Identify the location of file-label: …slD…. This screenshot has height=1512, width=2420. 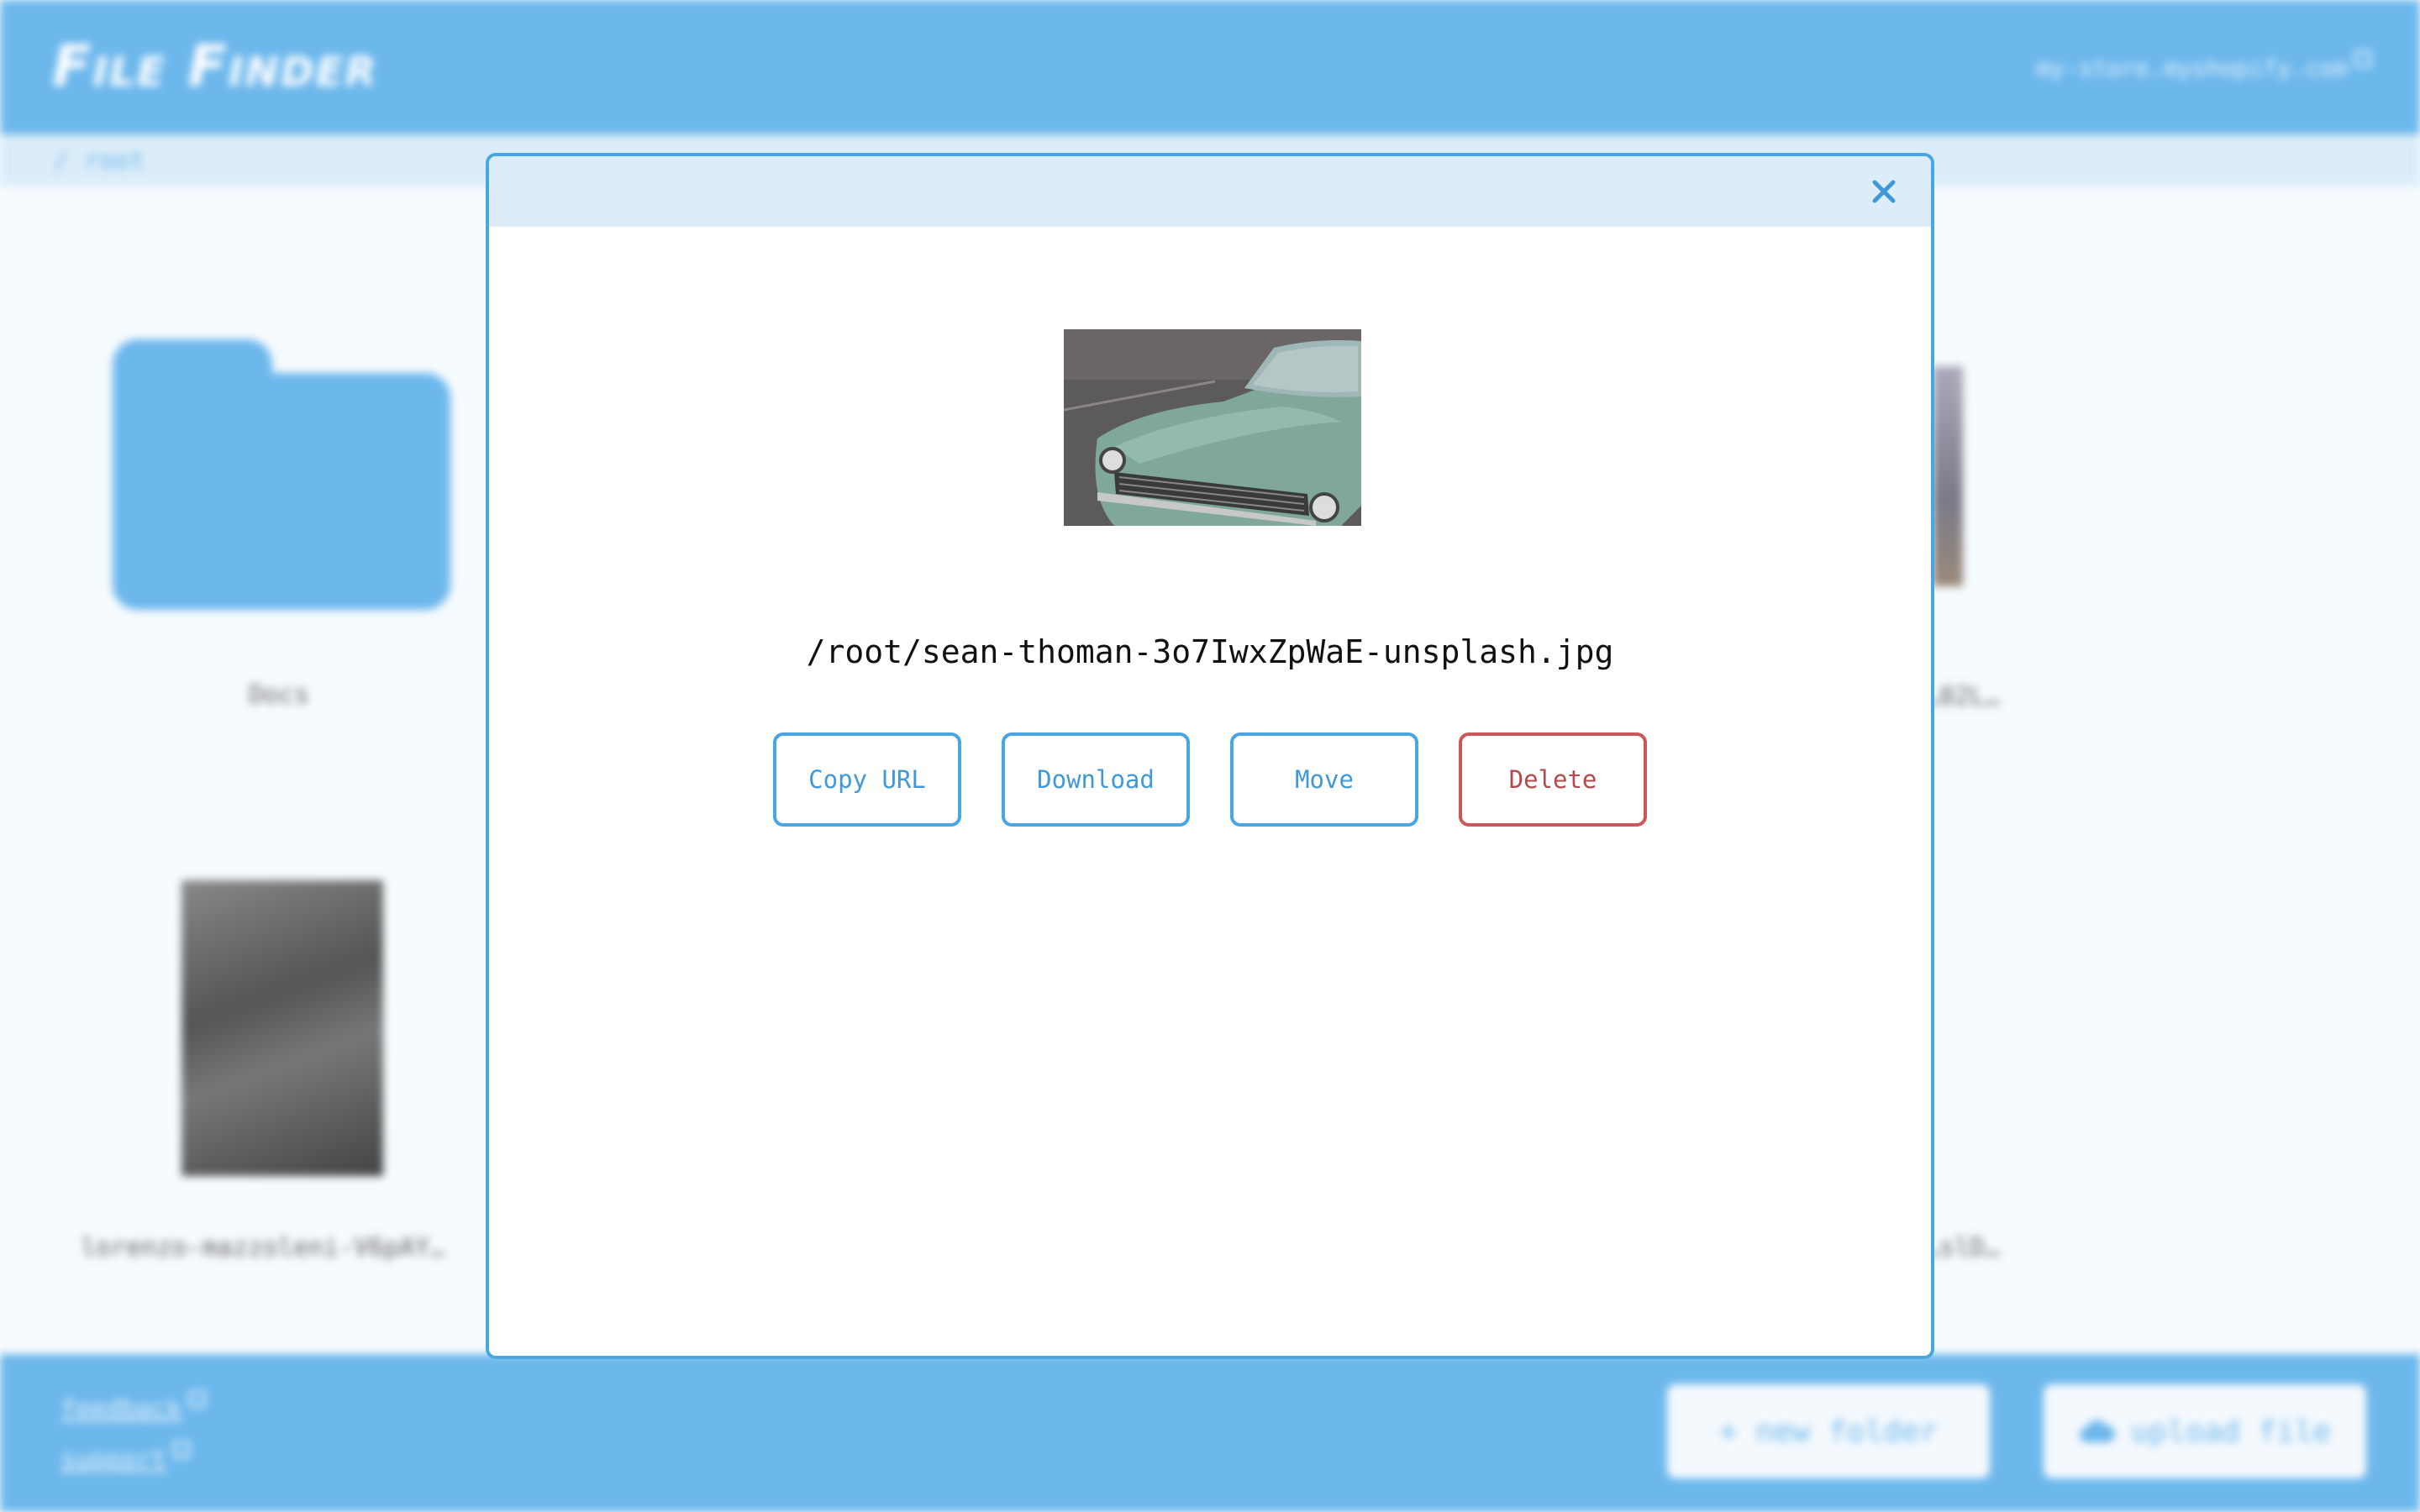
(1963, 1248).